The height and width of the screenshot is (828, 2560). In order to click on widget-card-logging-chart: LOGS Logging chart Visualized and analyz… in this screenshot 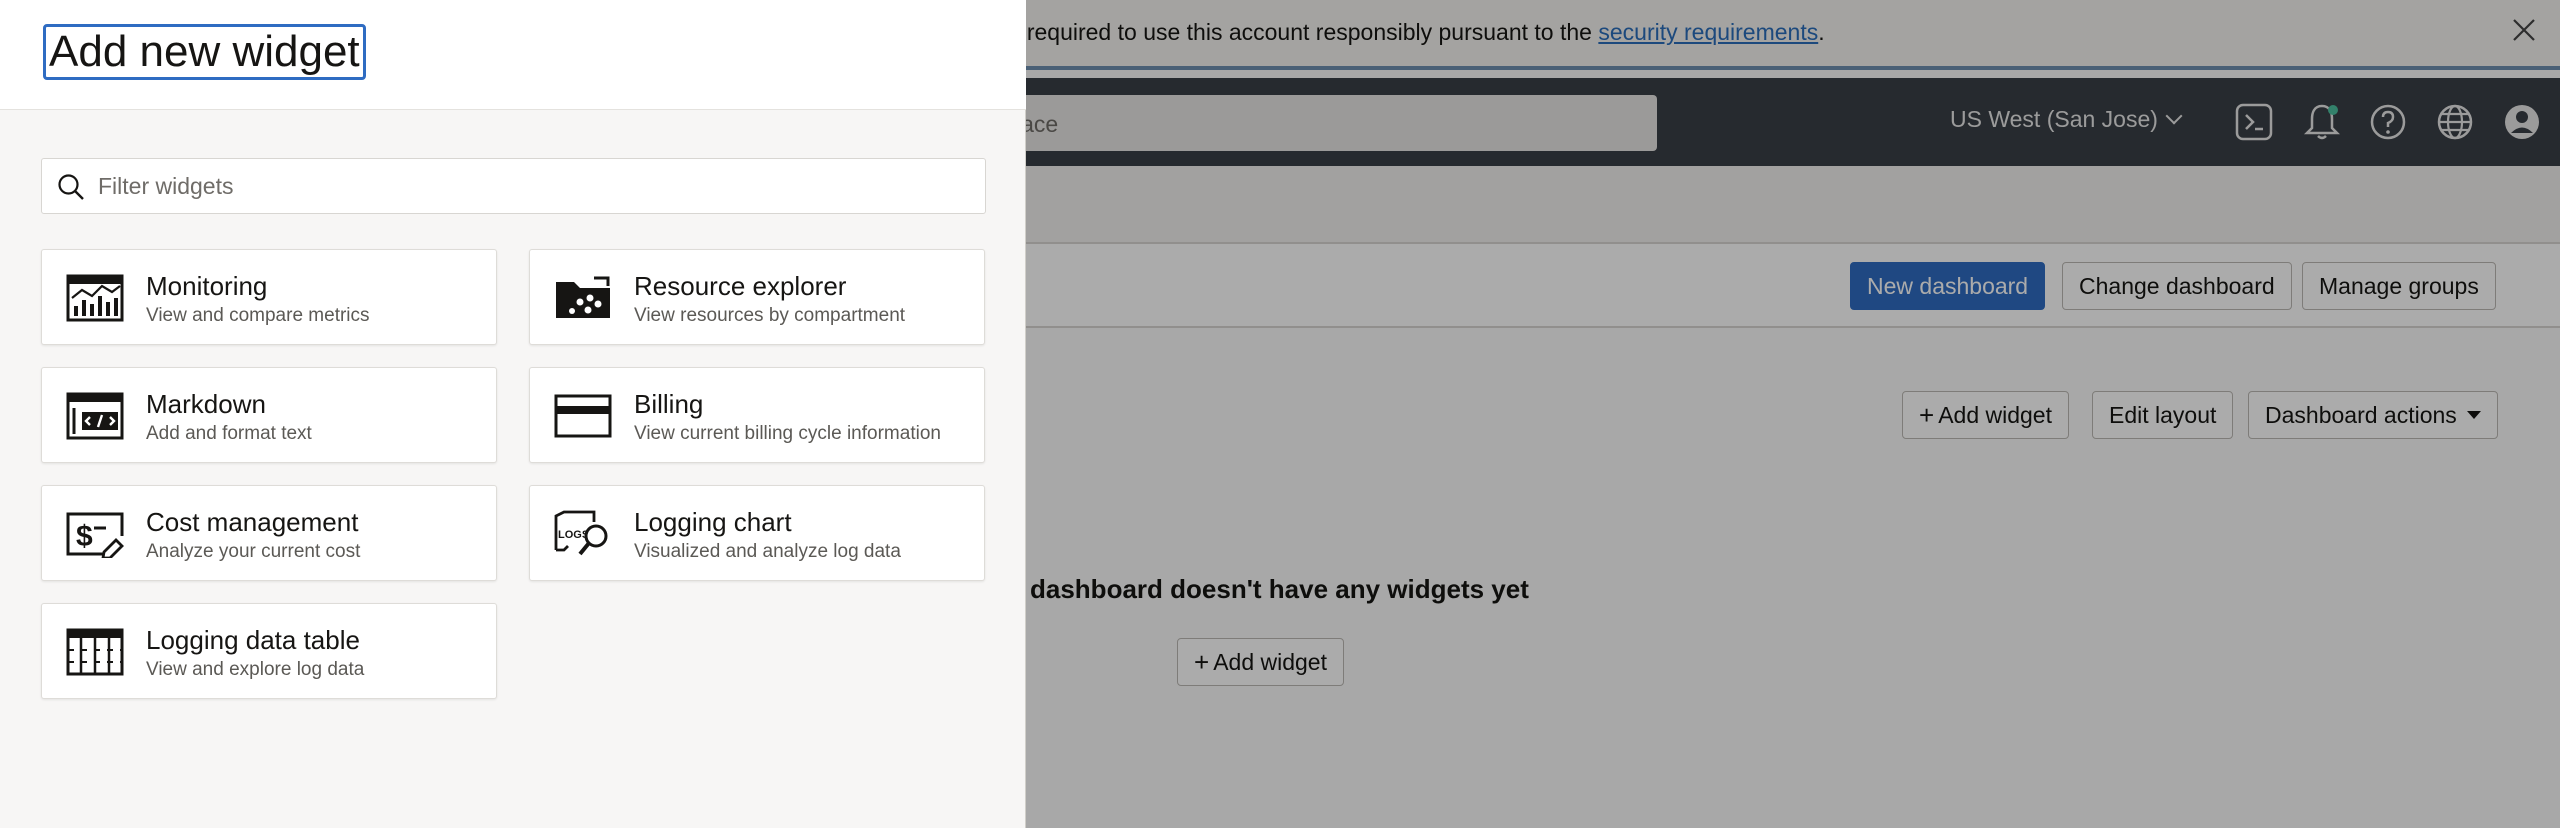, I will do `click(757, 533)`.